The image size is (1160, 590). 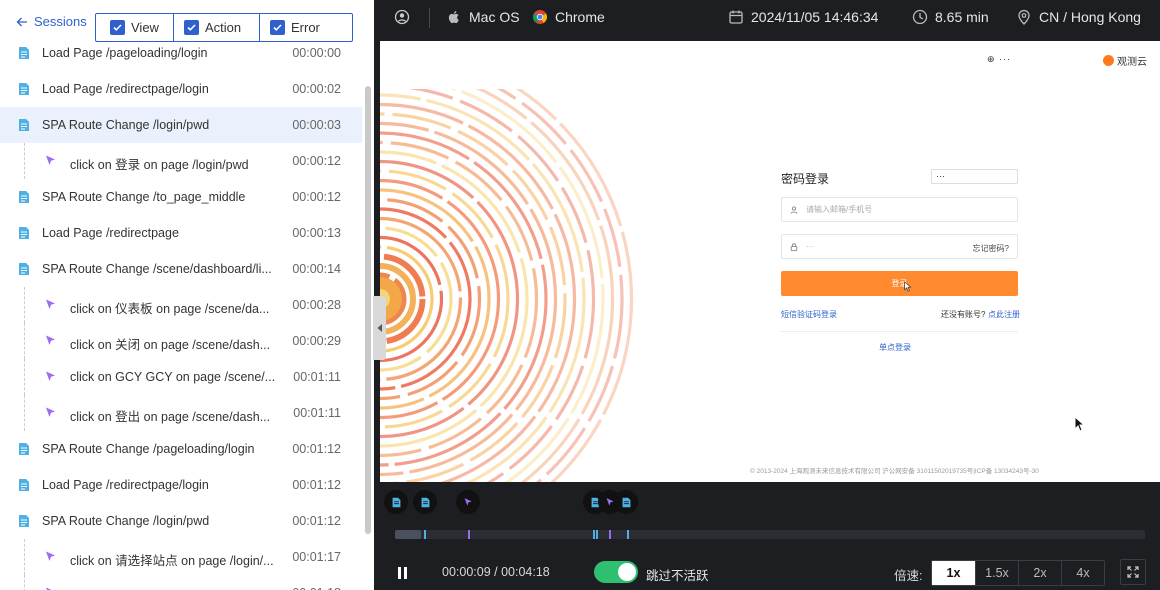 What do you see at coordinates (181, 485) in the screenshot?
I see `event-row-view: Load Page /redirectpage/login 00:01:12` at bounding box center [181, 485].